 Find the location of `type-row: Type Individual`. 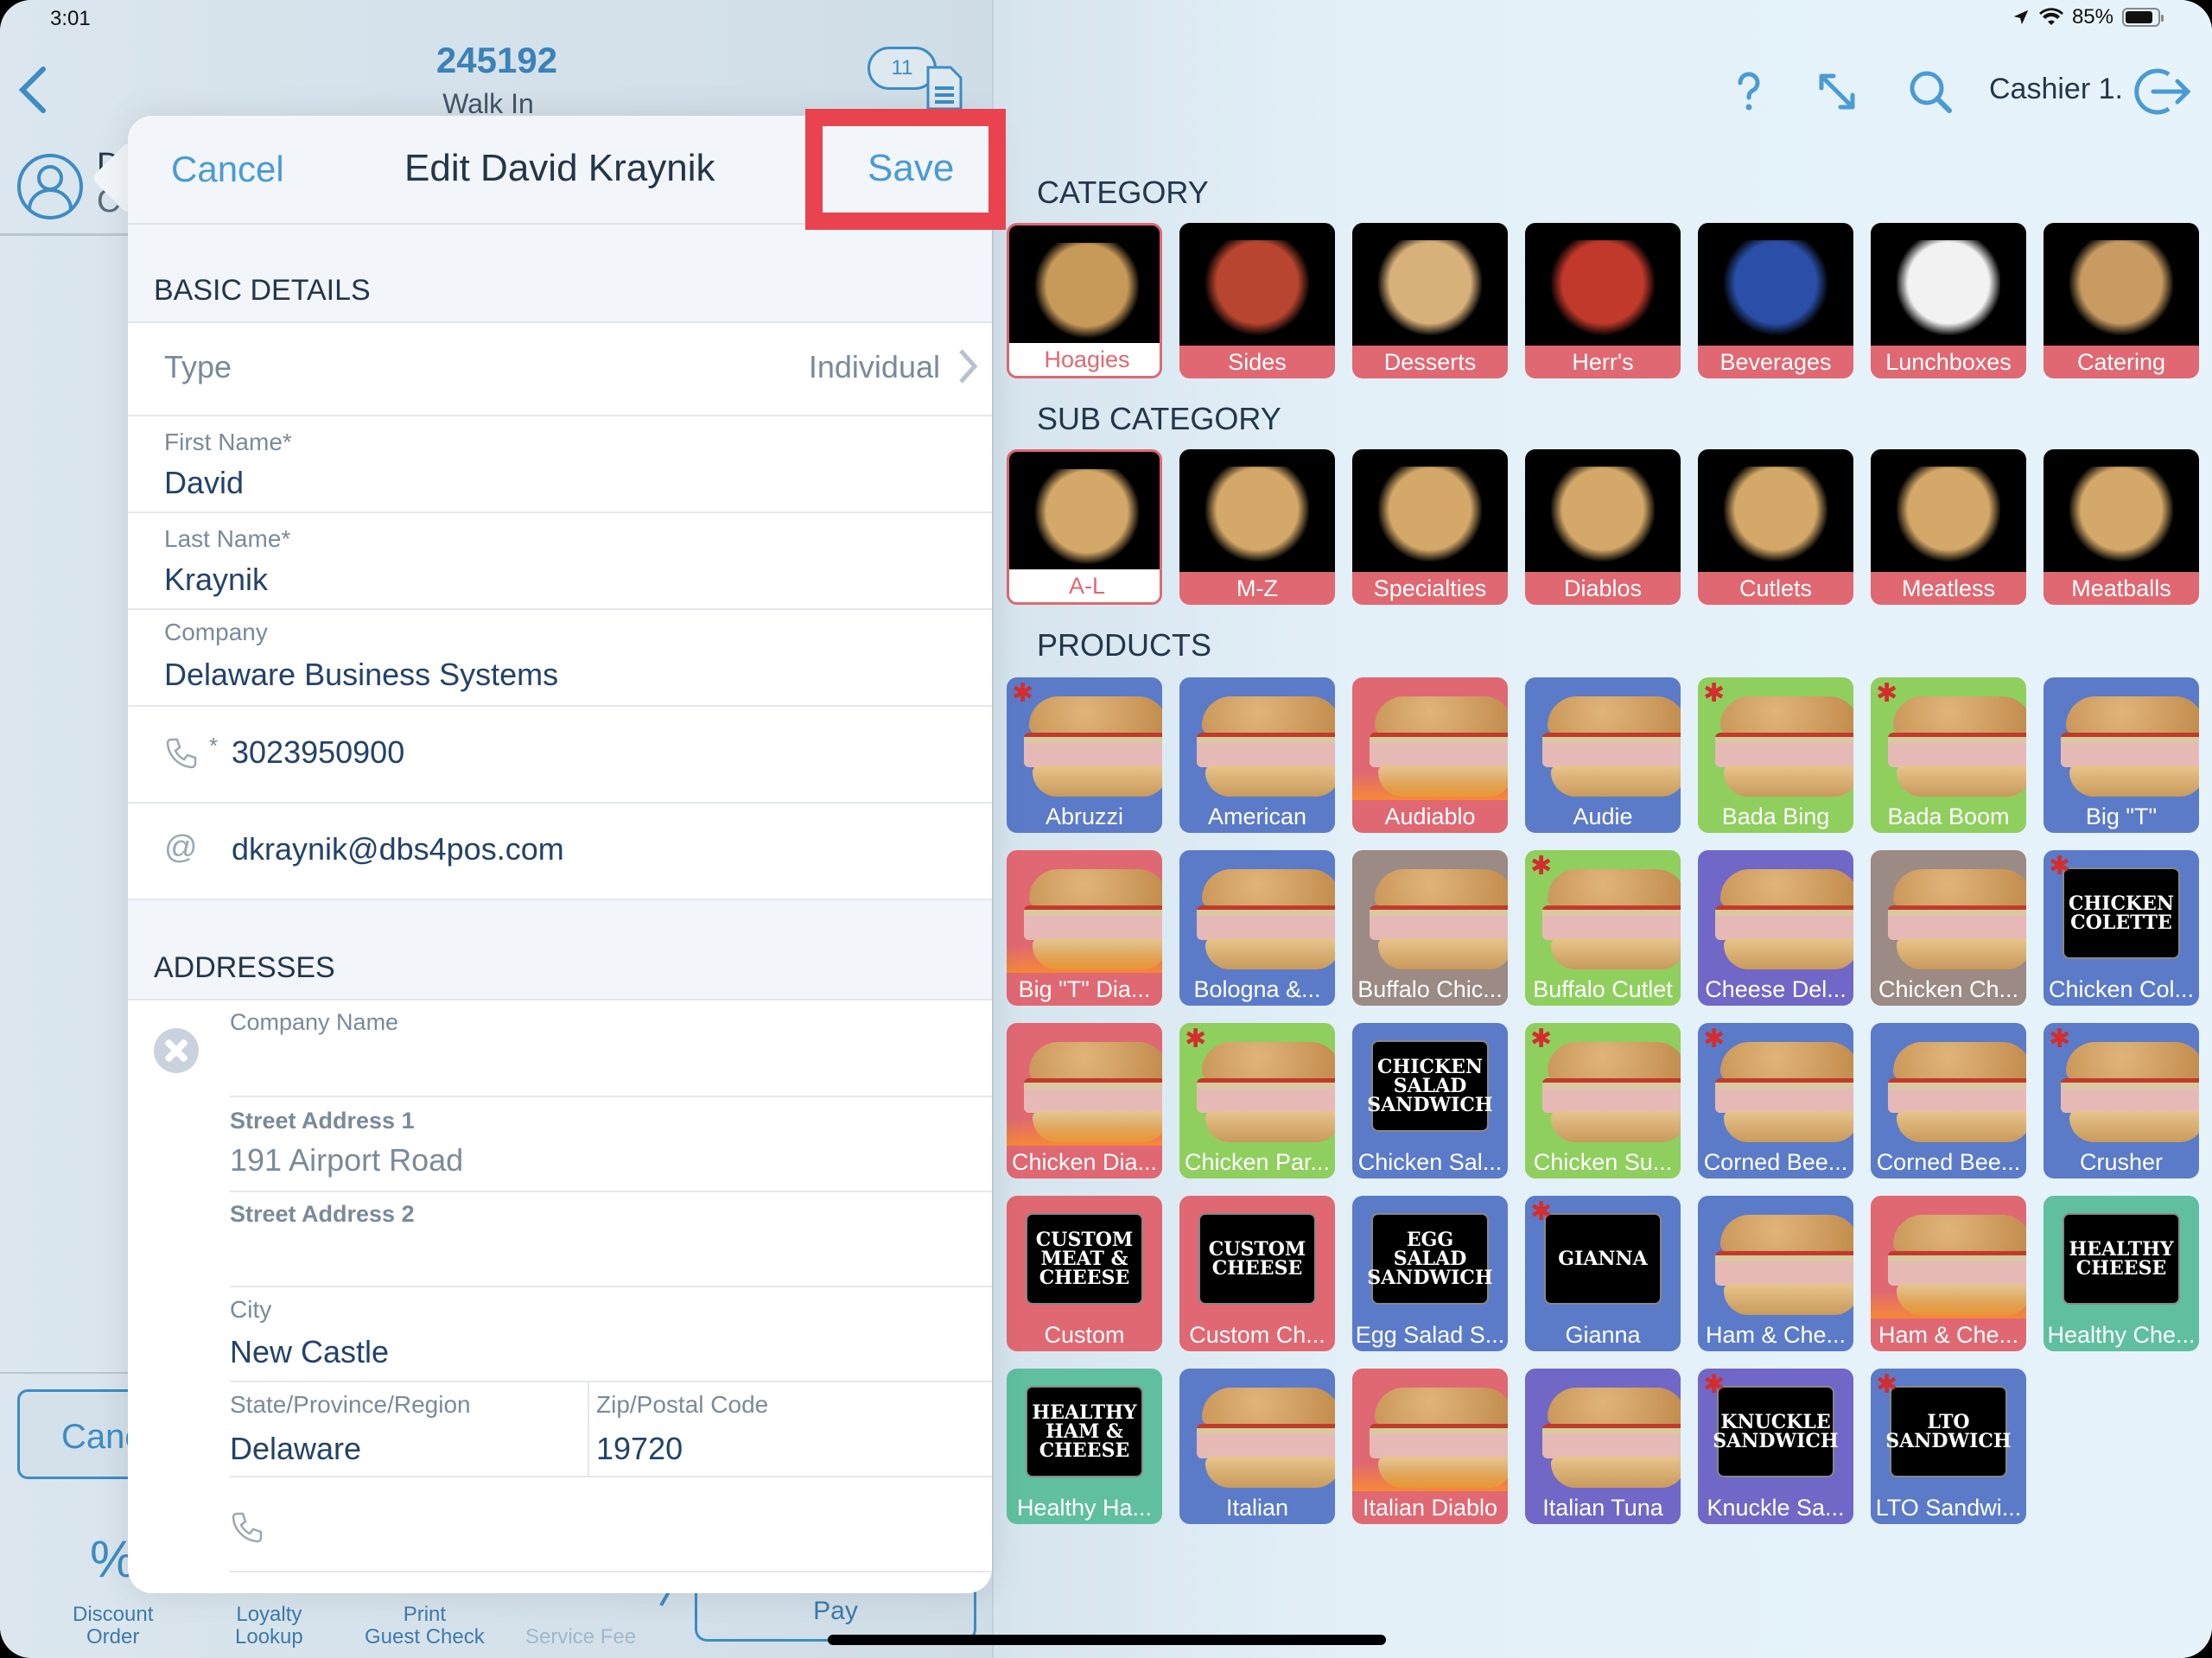

type-row: Type Individual is located at coordinates (560, 369).